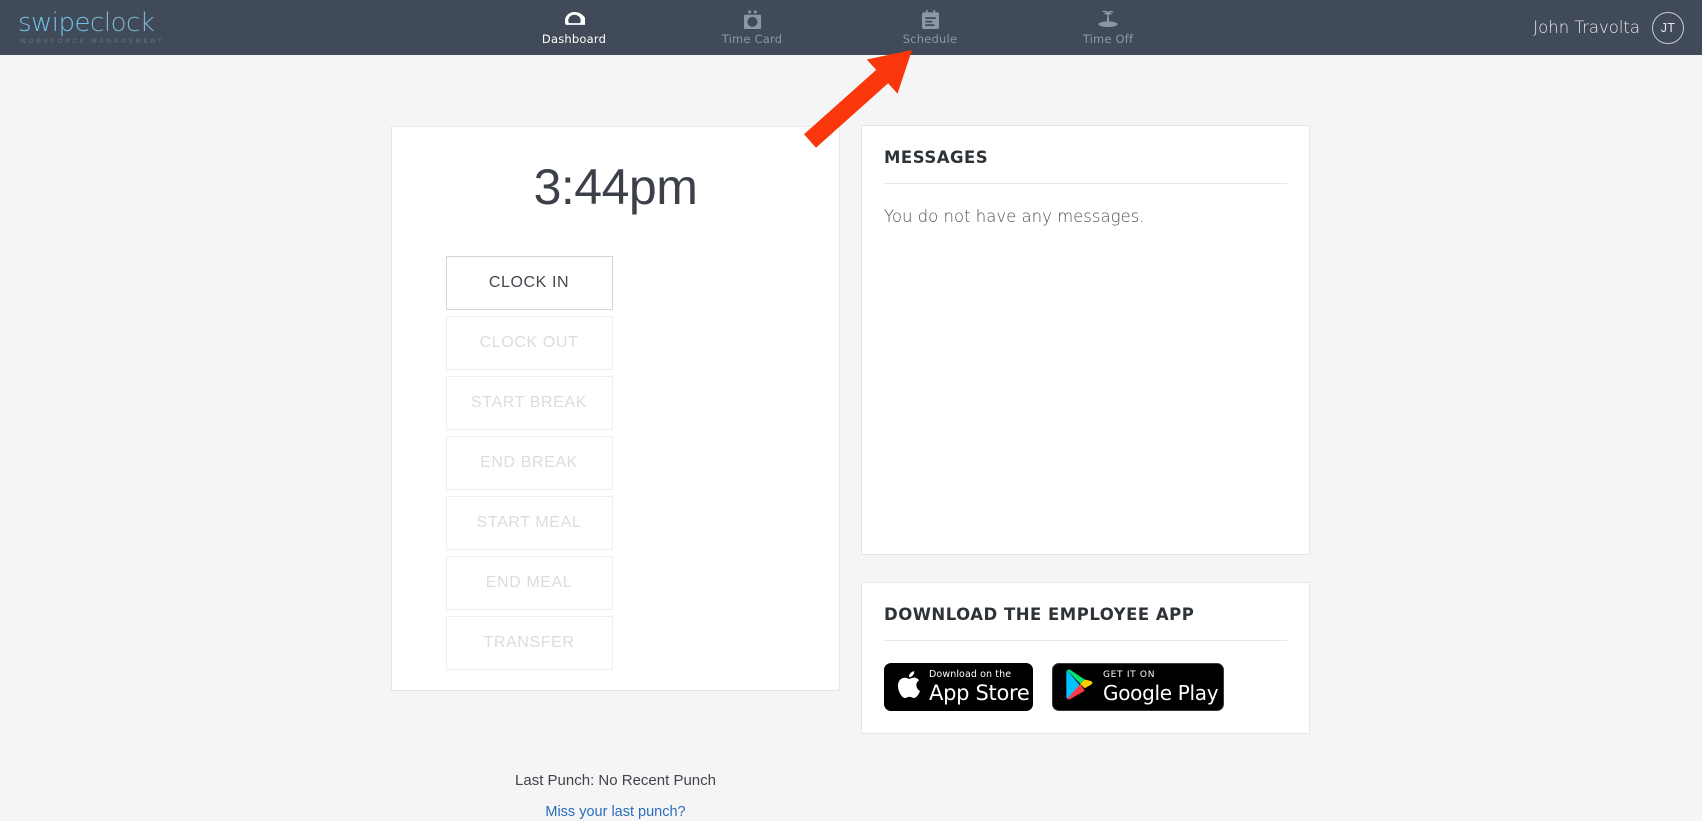  Describe the element at coordinates (1586, 27) in the screenshot. I see `user-name: John Travolta` at that location.